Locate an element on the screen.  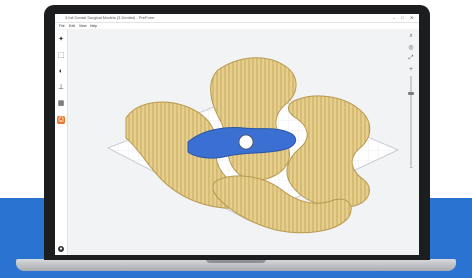
print-icon: ⎙ is located at coordinates (61, 120).